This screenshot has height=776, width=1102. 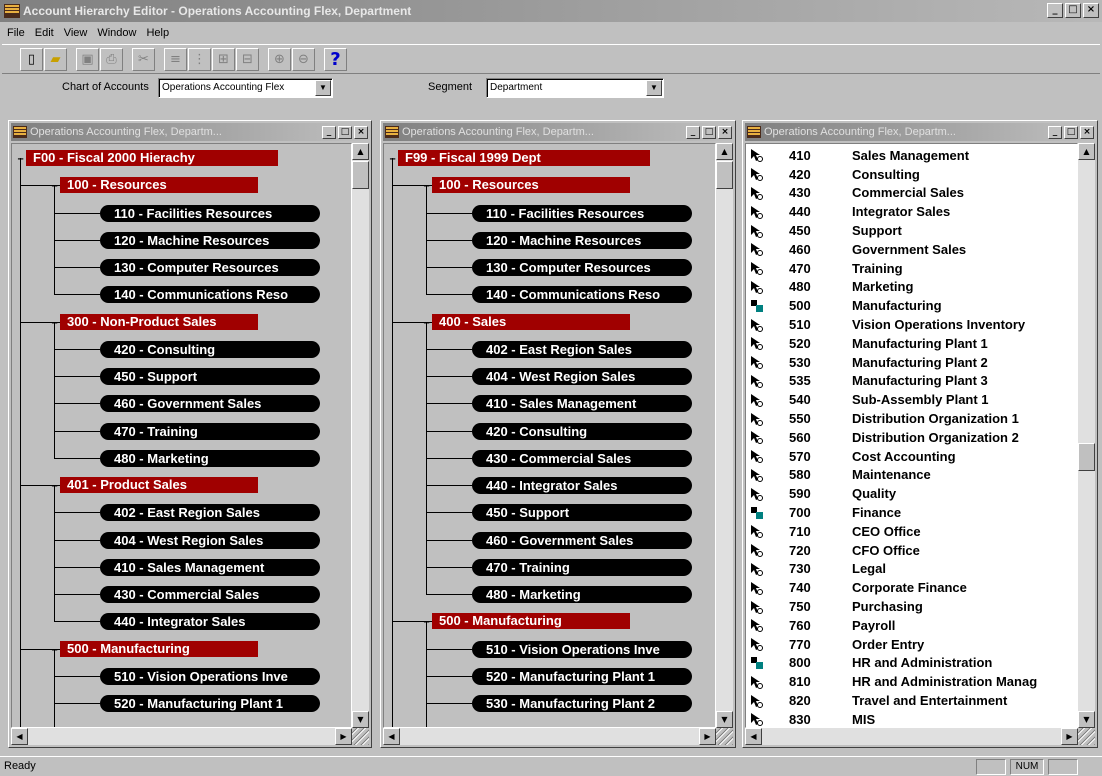 I want to click on tree-leaf-node: 130 - Computer Resources, so click(x=582, y=267).